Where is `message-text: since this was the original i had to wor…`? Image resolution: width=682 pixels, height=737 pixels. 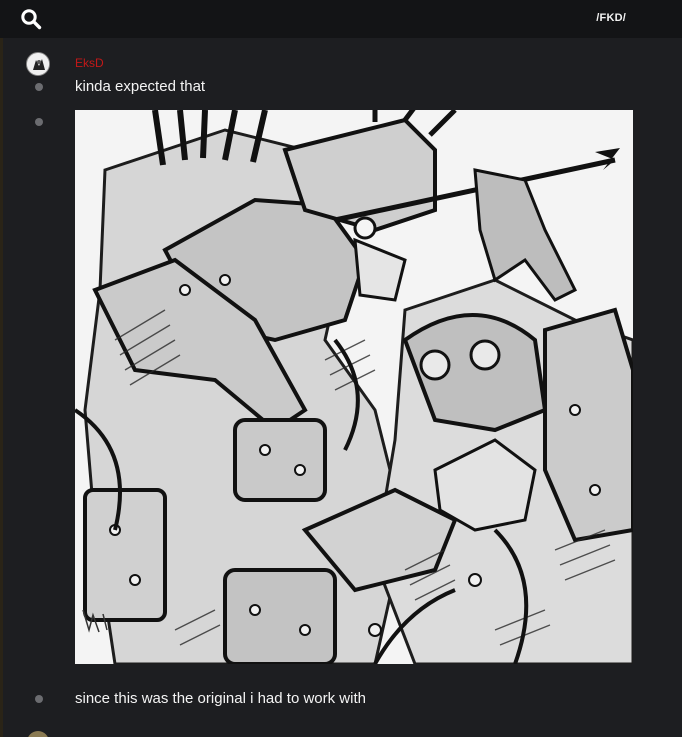 message-text: since this was the original i had to wor… is located at coordinates (220, 698).